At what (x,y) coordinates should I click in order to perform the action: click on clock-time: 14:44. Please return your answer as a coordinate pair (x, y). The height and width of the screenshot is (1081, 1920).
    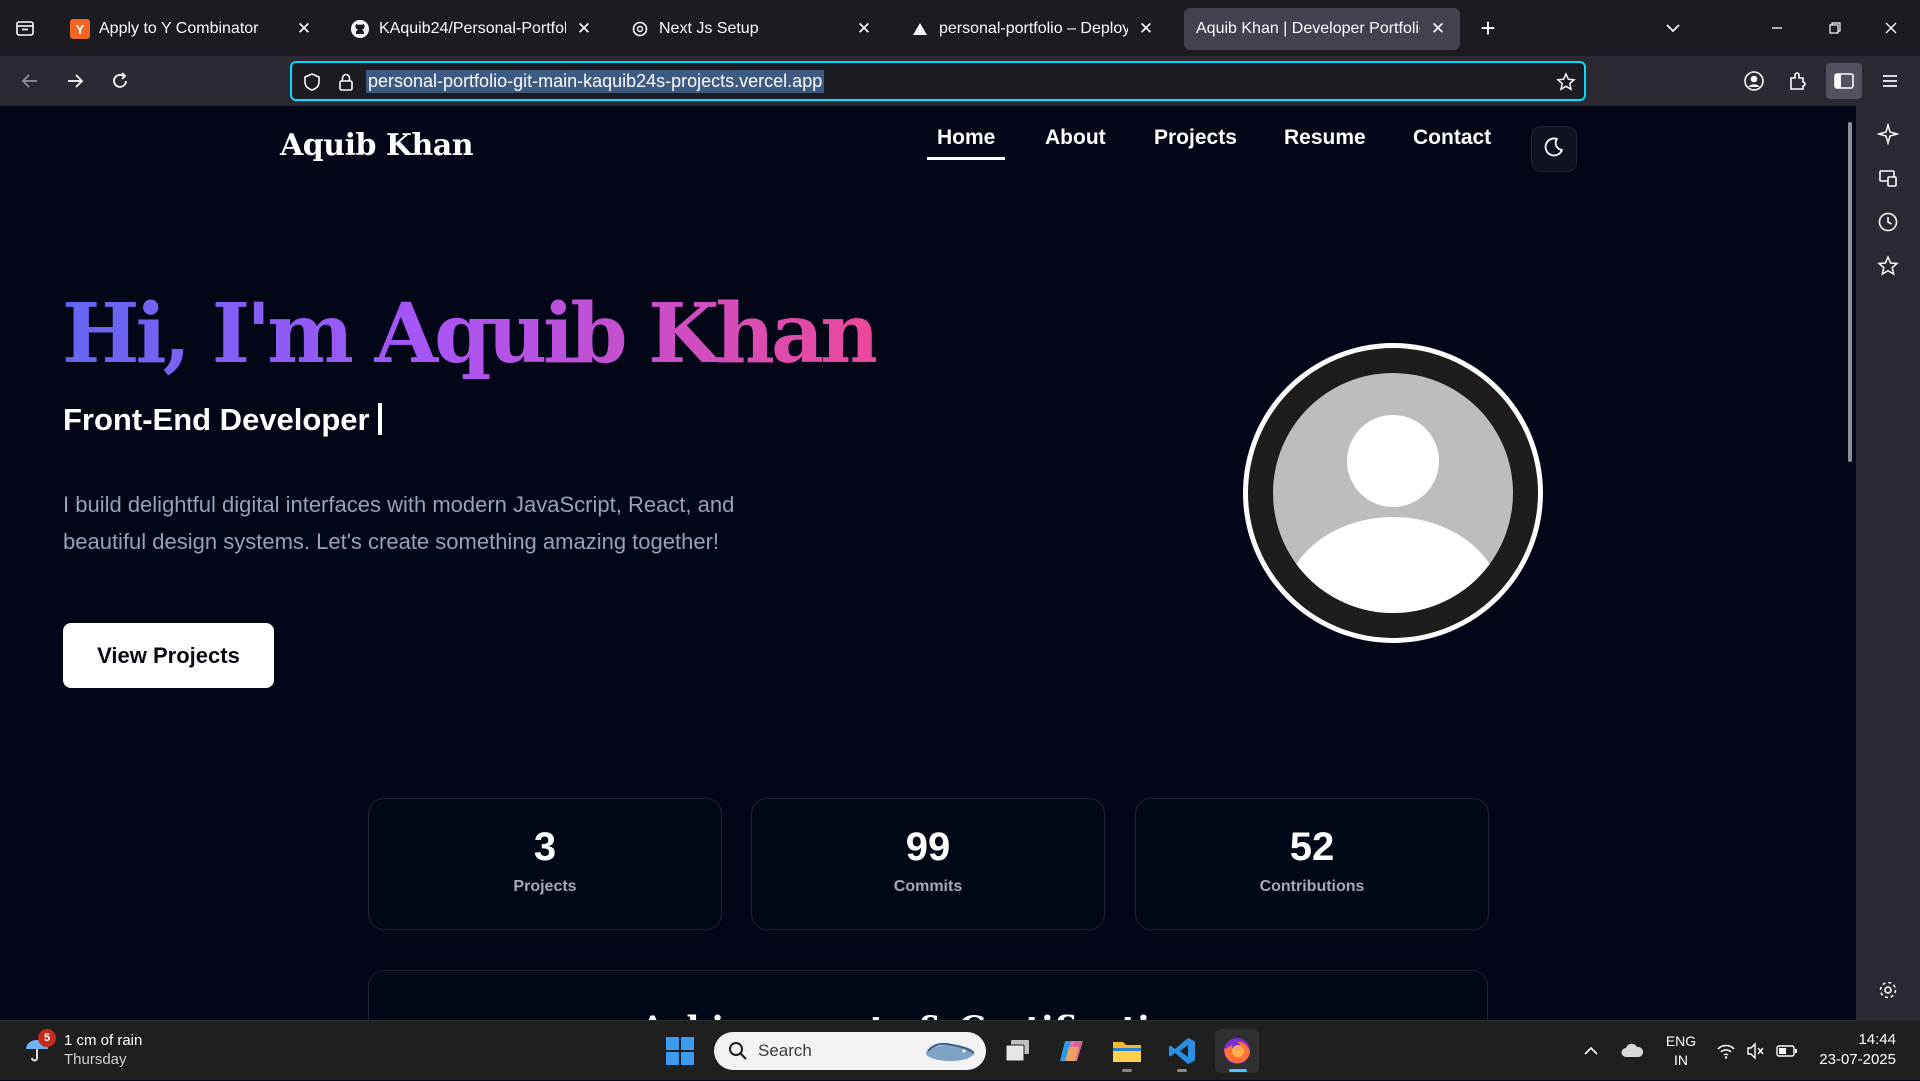
    Looking at the image, I should click on (1877, 1039).